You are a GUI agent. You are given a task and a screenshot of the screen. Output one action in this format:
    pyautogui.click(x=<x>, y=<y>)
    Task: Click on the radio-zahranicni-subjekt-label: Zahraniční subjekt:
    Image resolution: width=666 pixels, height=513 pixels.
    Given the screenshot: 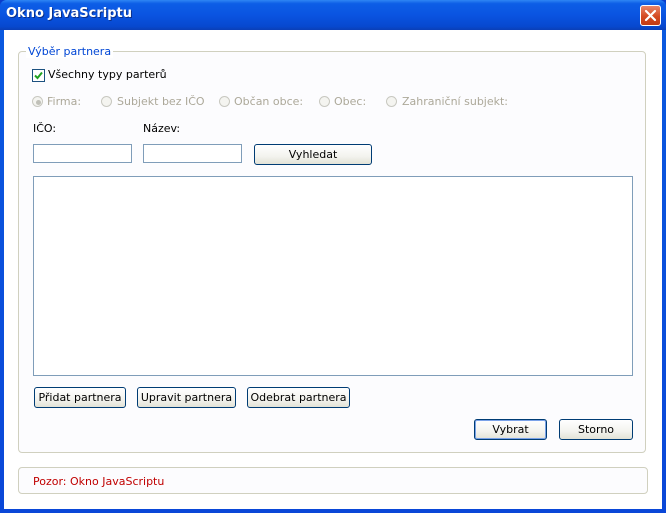 What is the action you would take?
    pyautogui.click(x=455, y=101)
    